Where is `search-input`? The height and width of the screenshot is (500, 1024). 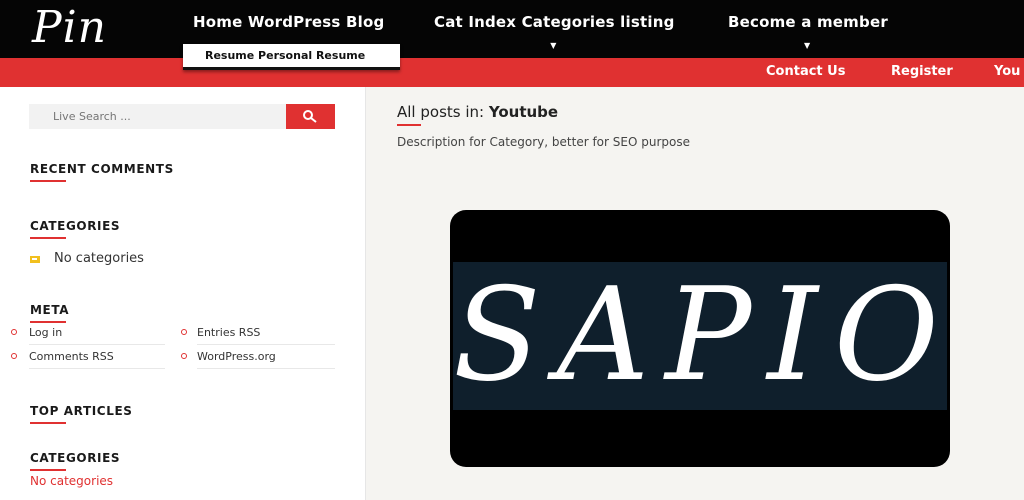
search-input is located at coordinates (157, 116).